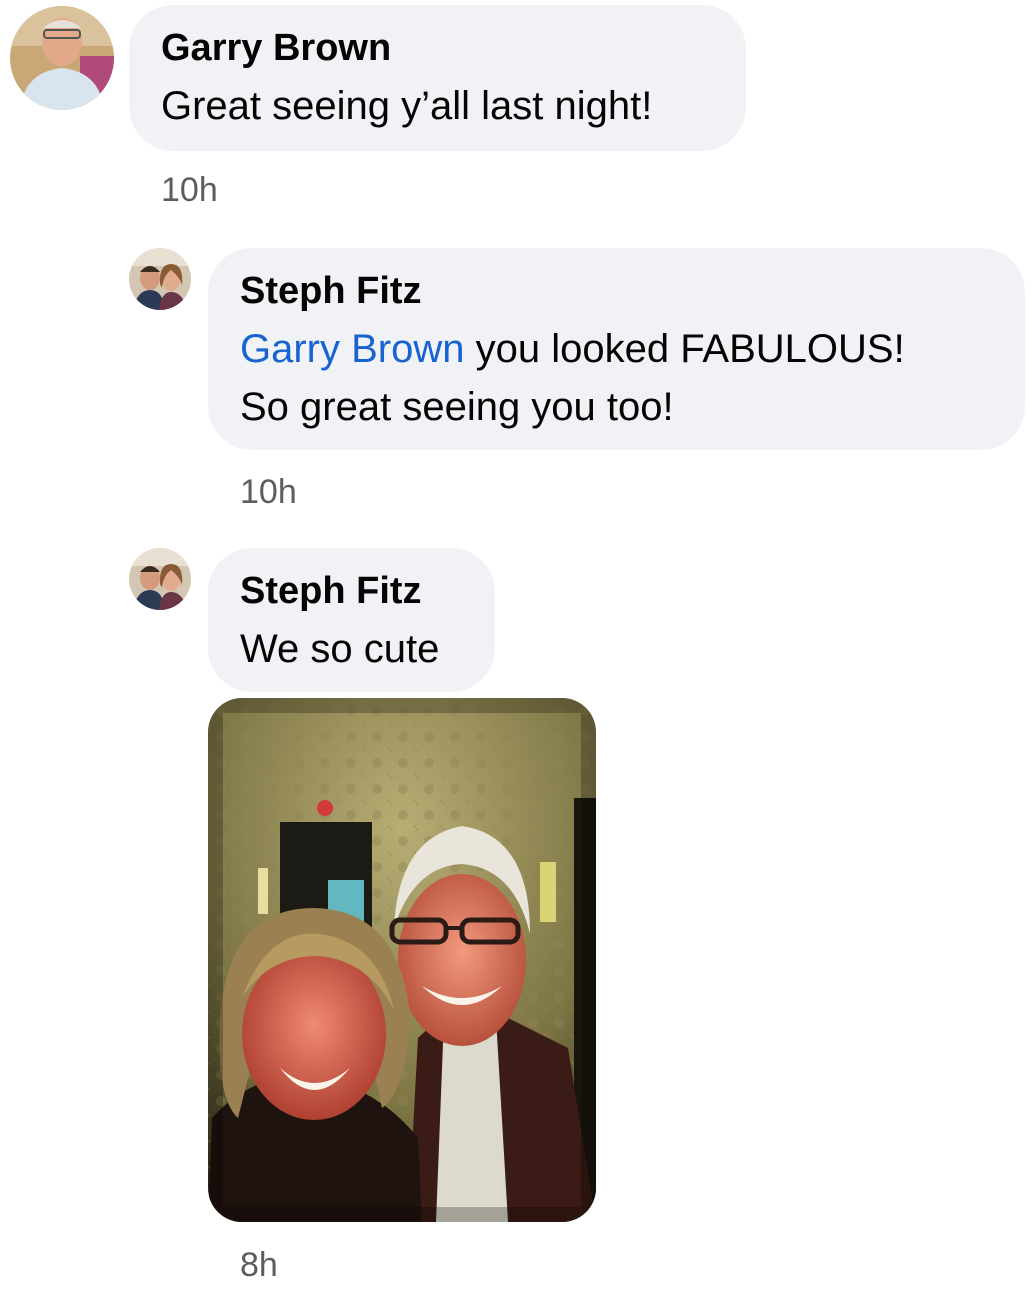 The width and height of the screenshot is (1033, 1291). I want to click on comment-text-after-mention: you looked FABULOUS!, so click(684, 349).